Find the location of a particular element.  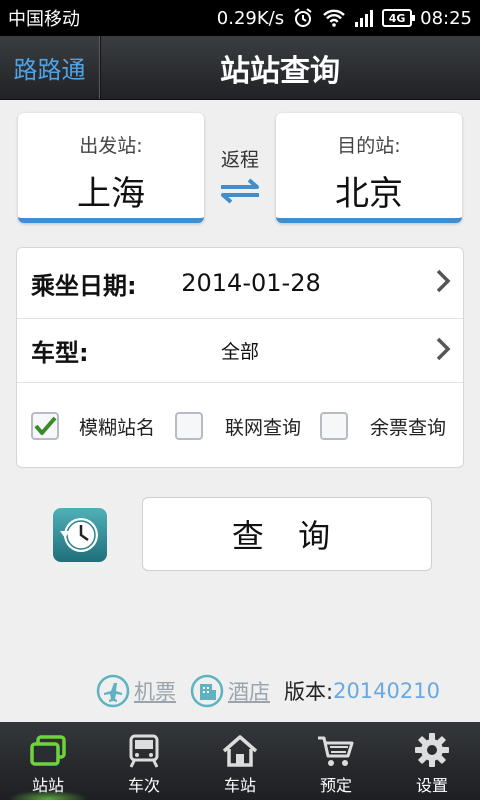

options-checkbox-row: 模糊站名 联网查询 余票查询 is located at coordinates (240, 425).